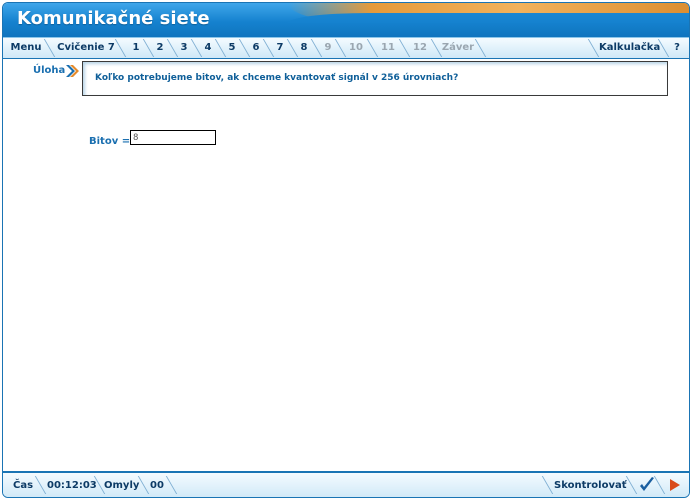 This screenshot has width=692, height=500. What do you see at coordinates (208, 48) in the screenshot?
I see `tab-step-4: 4` at bounding box center [208, 48].